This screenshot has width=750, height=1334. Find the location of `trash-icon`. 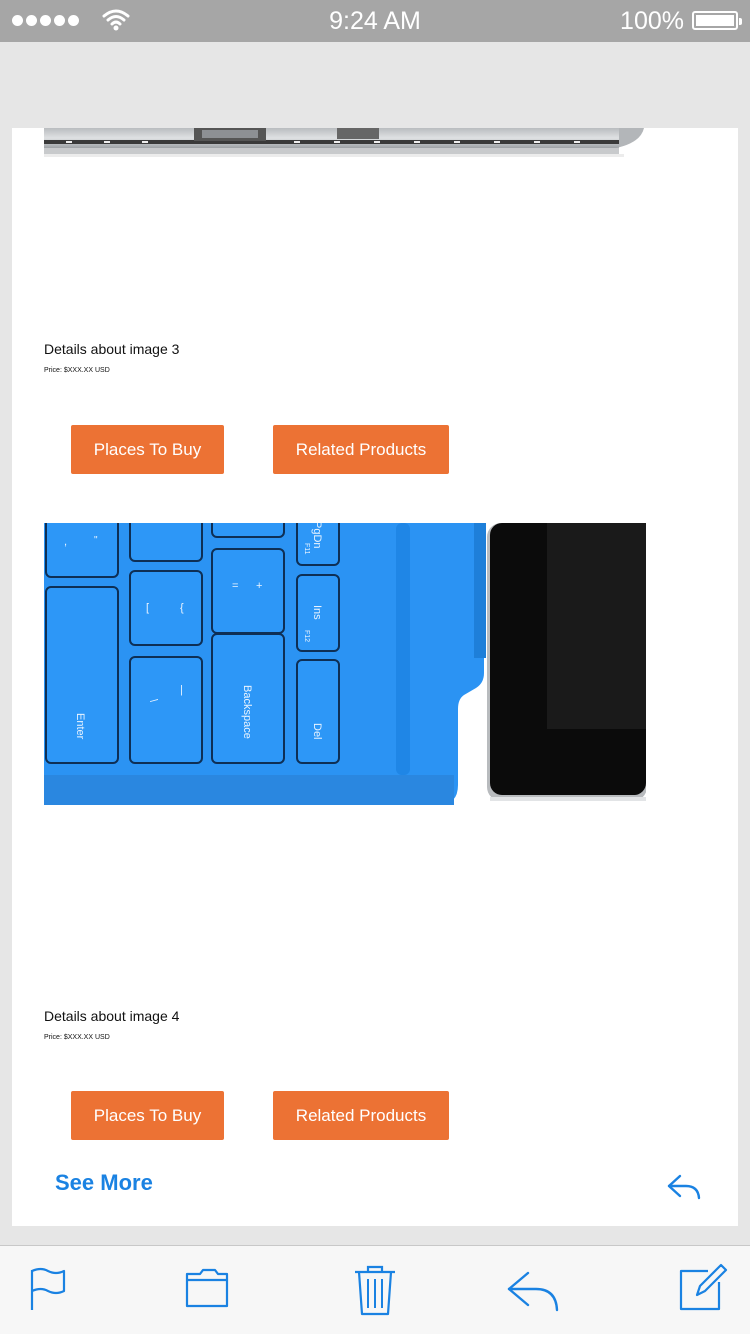

trash-icon is located at coordinates (375, 1290).